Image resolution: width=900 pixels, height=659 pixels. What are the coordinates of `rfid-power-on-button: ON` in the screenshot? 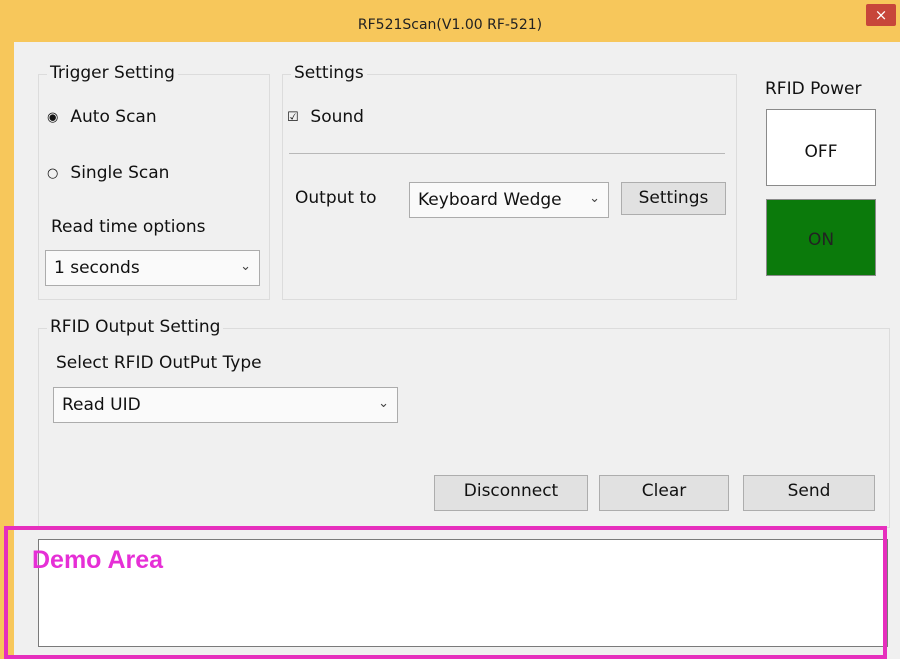 It's located at (821, 237).